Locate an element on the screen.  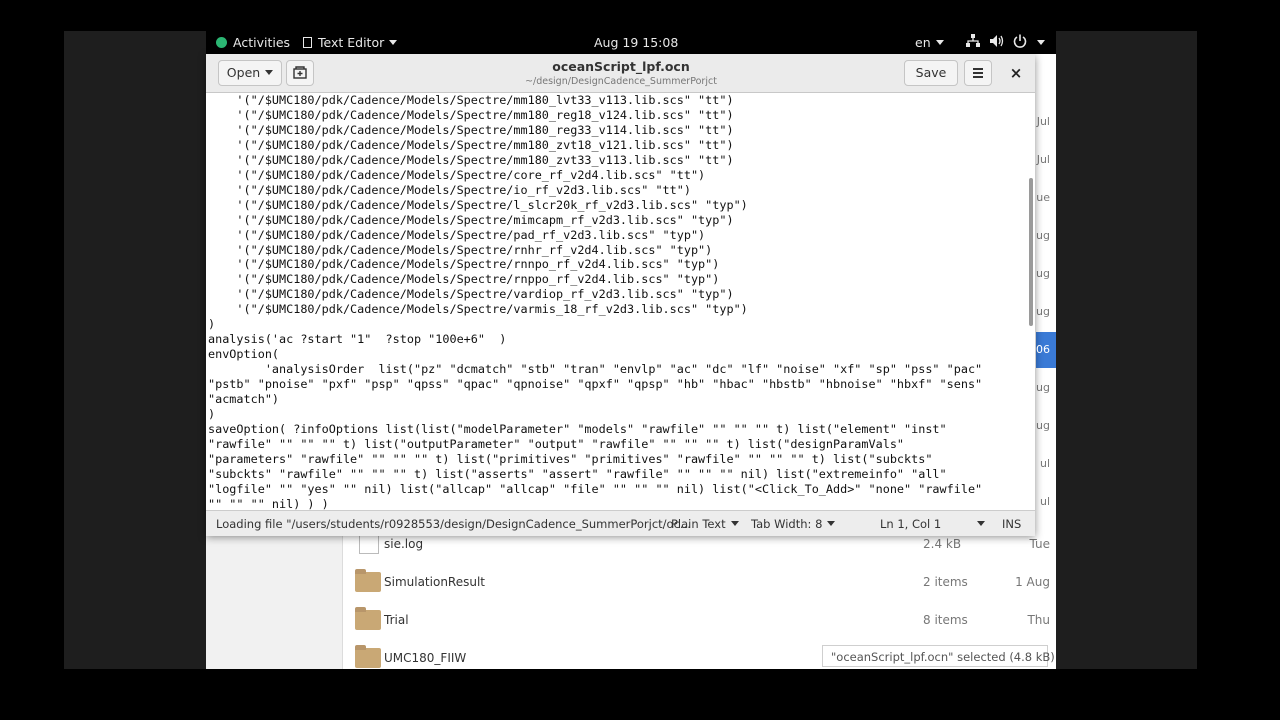
new-tab-icon is located at coordinates (300, 72).